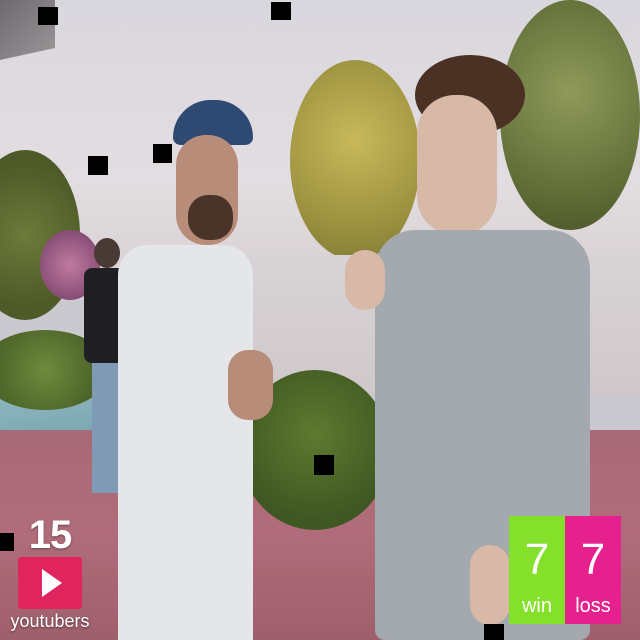  Describe the element at coordinates (537, 559) in the screenshot. I see `win-value: 7` at that location.